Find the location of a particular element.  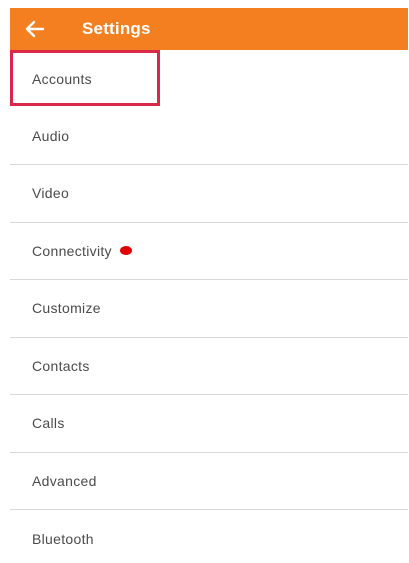

settings-item-label: Customize is located at coordinates (66, 308).